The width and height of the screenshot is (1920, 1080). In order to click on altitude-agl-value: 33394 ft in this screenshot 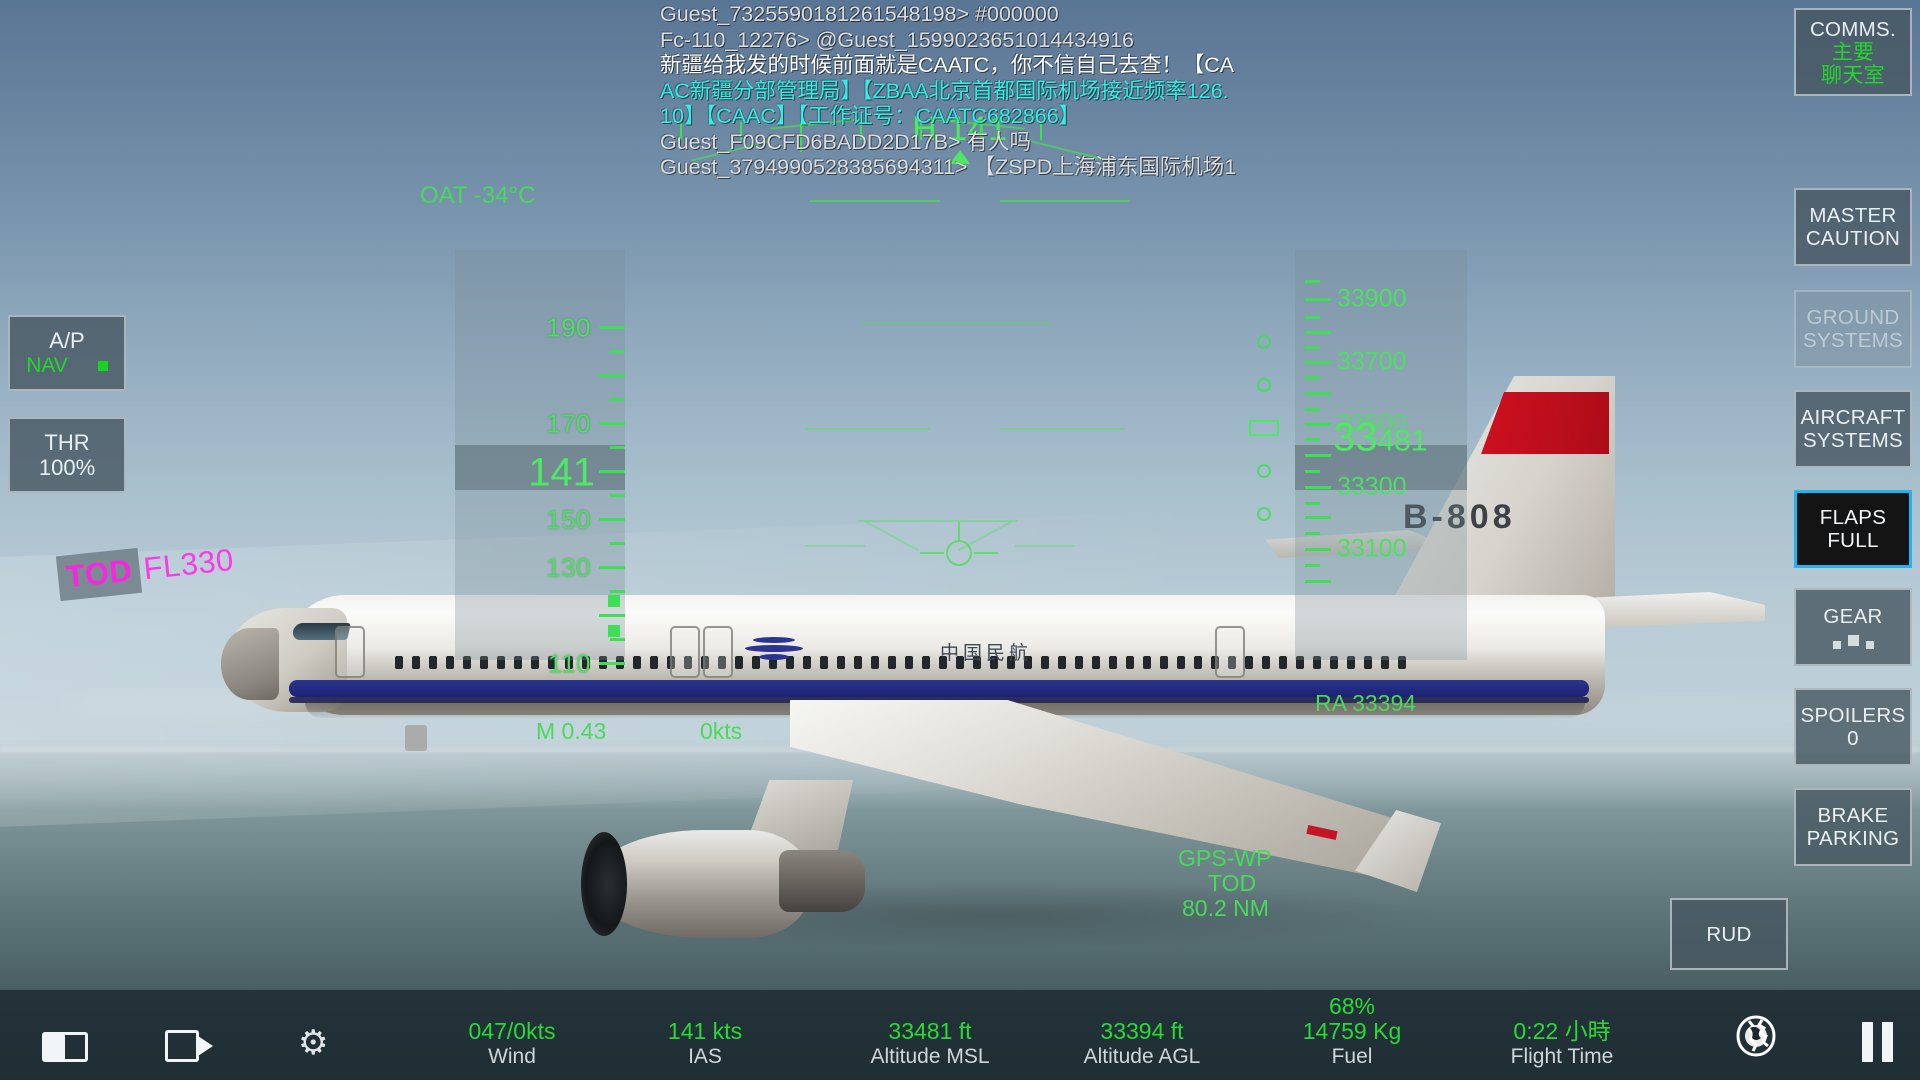, I will do `click(1142, 1031)`.